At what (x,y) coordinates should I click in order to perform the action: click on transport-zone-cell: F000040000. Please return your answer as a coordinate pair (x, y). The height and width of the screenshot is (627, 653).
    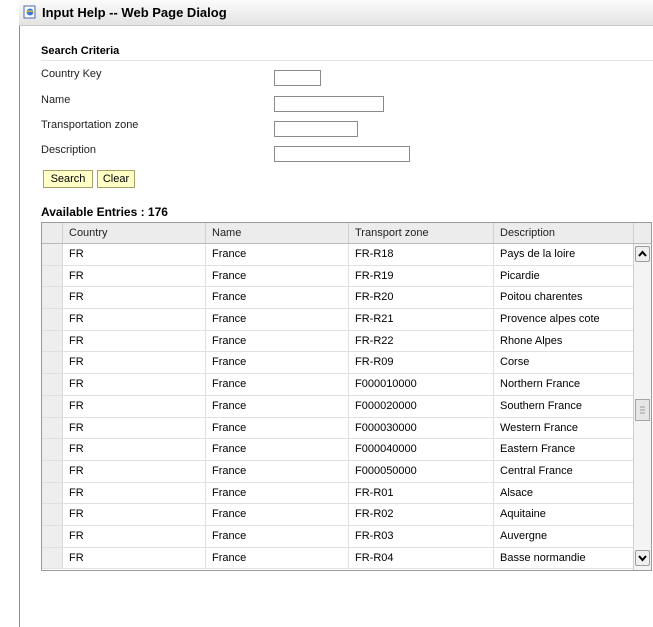
    Looking at the image, I should click on (421, 449).